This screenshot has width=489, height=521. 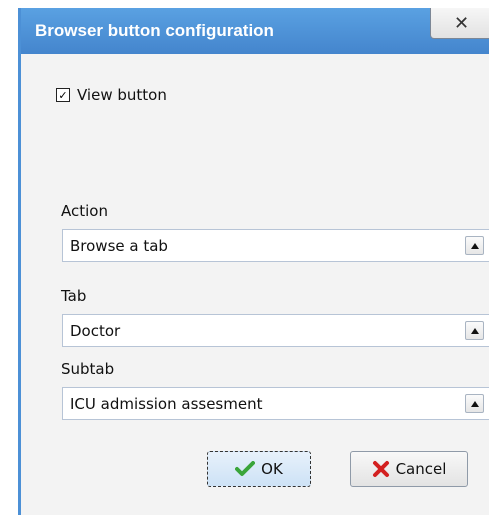 I want to click on dialog-title: Browser button configuration, so click(x=154, y=30).